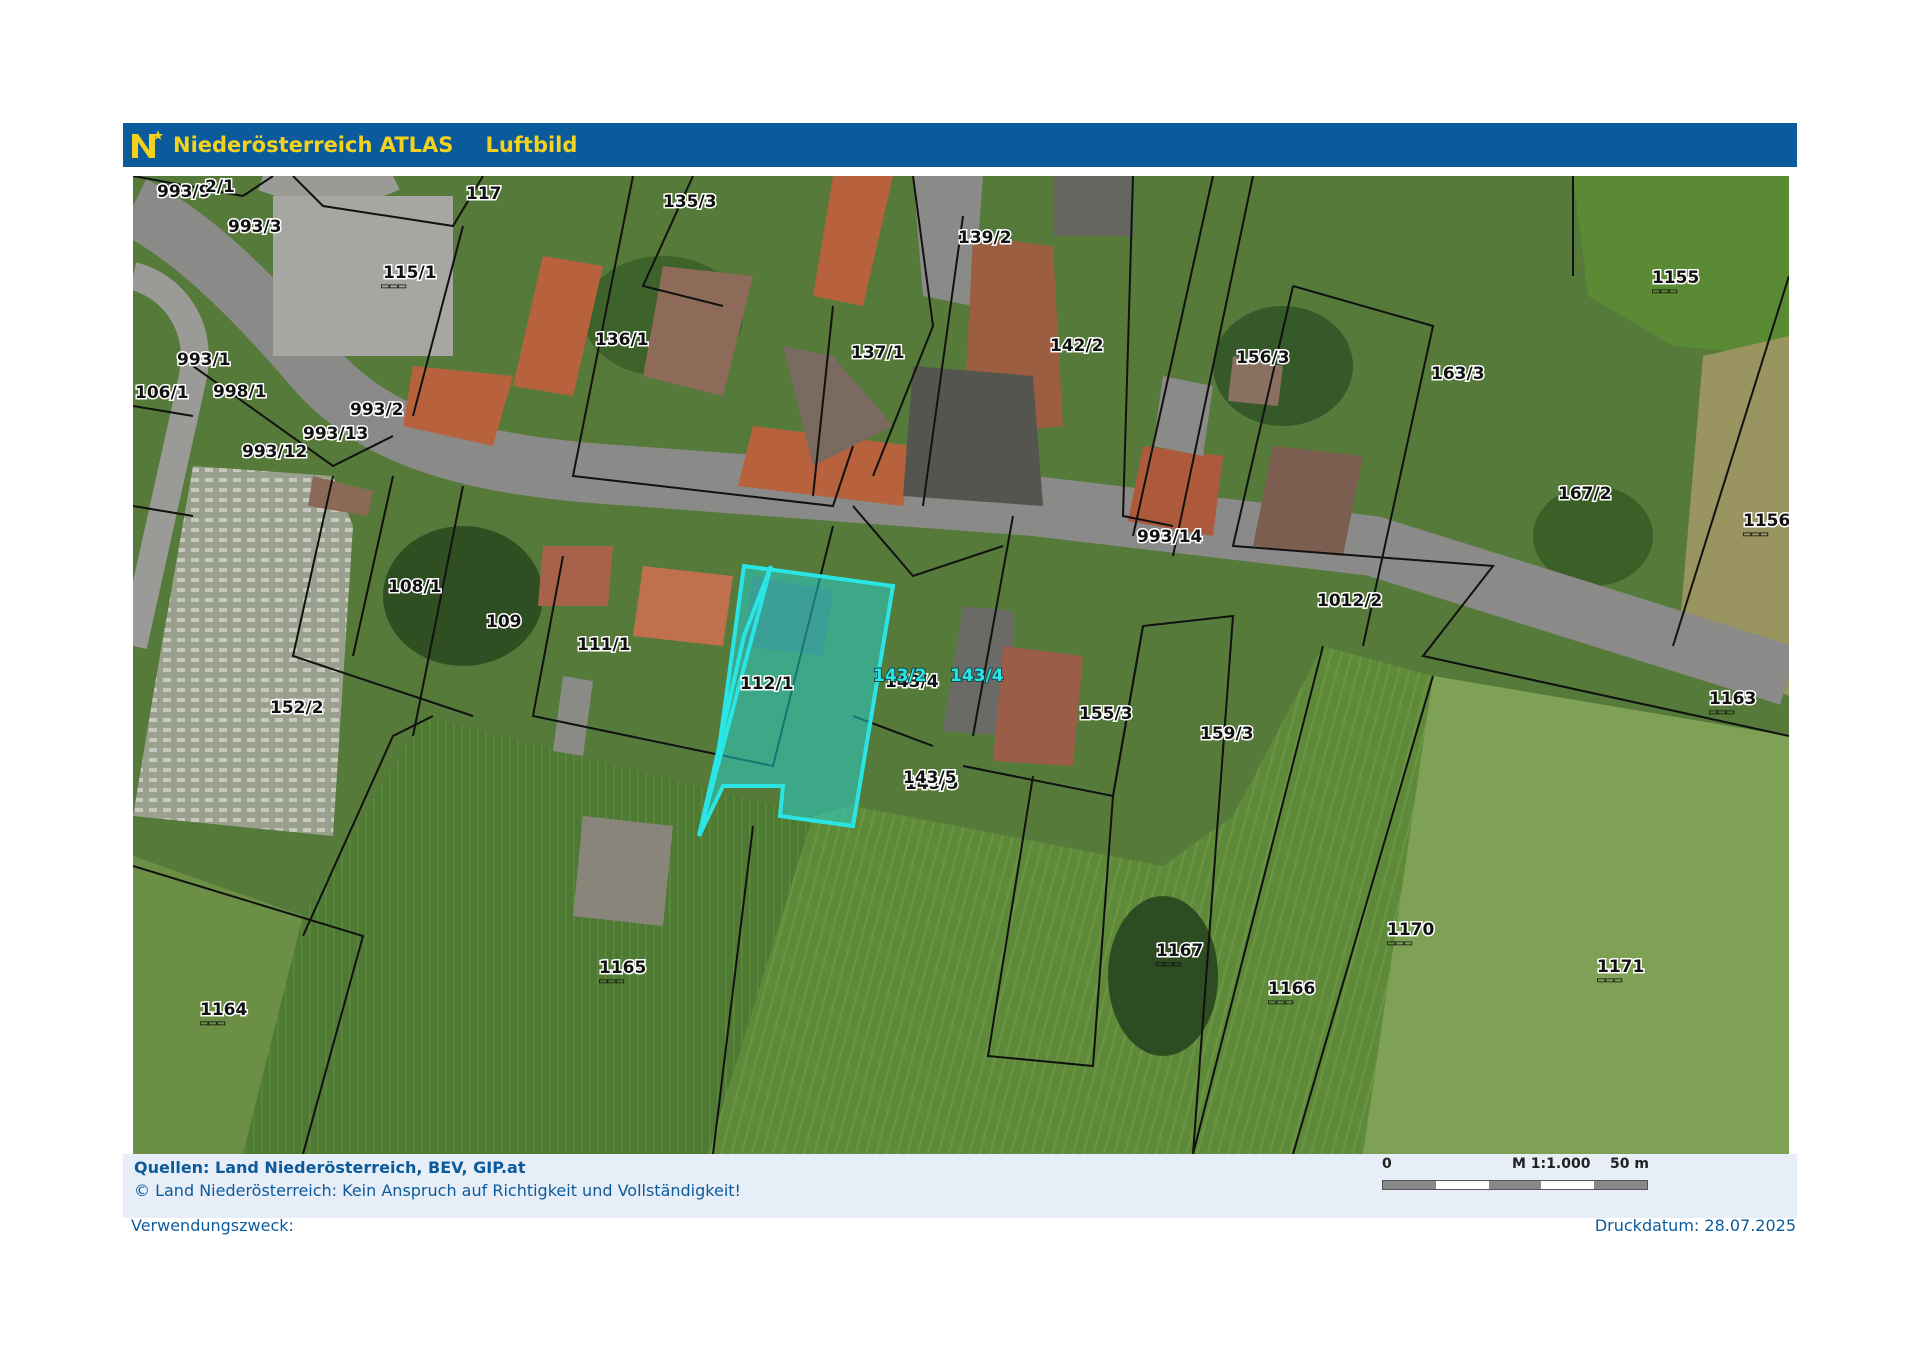 The width and height of the screenshot is (1920, 1357). I want to click on parcel-label: 137/1, so click(878, 353).